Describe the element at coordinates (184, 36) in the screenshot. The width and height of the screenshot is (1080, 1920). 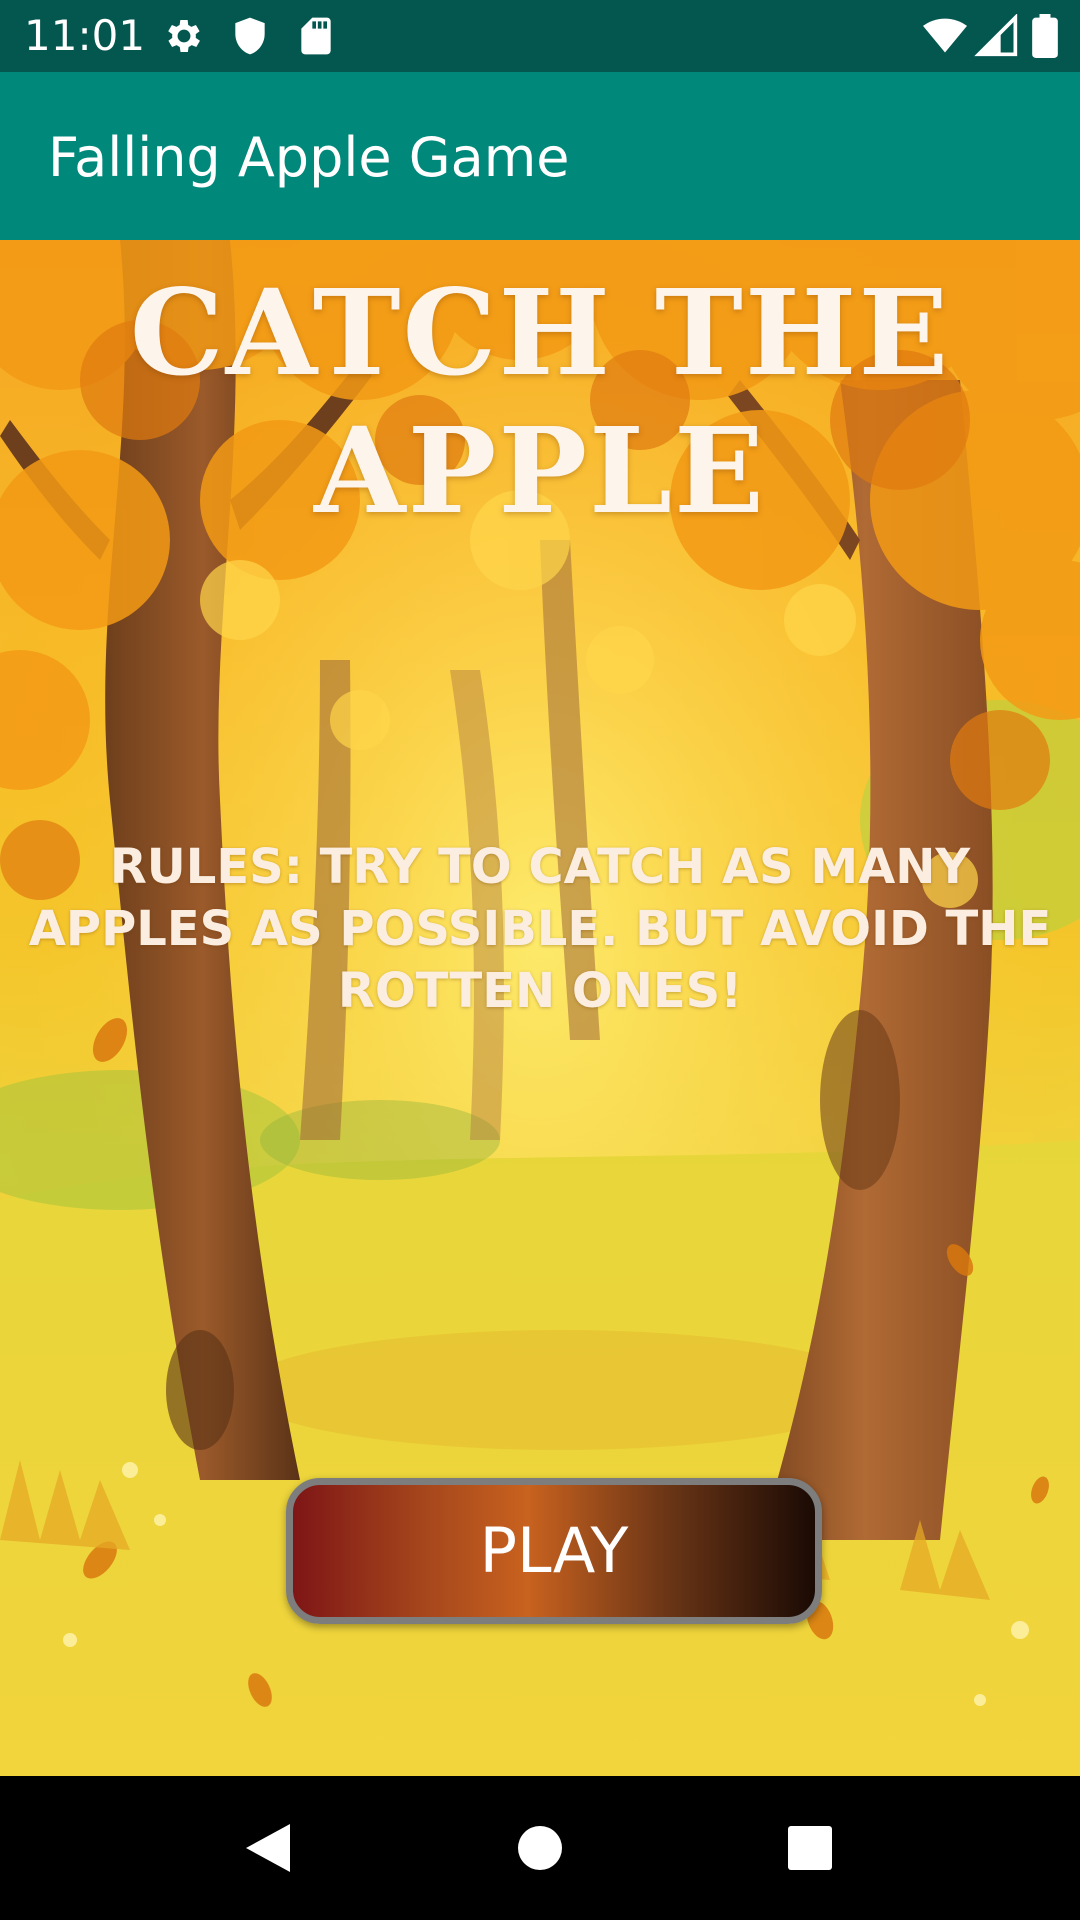
I see `settings-icon` at that location.